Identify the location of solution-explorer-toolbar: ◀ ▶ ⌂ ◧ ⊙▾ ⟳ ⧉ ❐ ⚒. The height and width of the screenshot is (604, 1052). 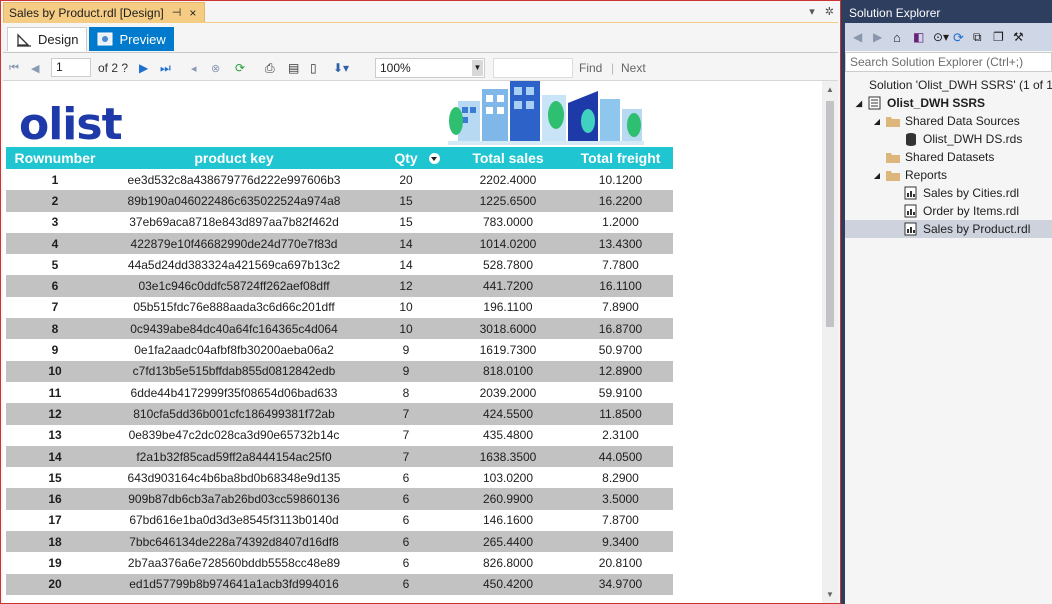
(948, 37).